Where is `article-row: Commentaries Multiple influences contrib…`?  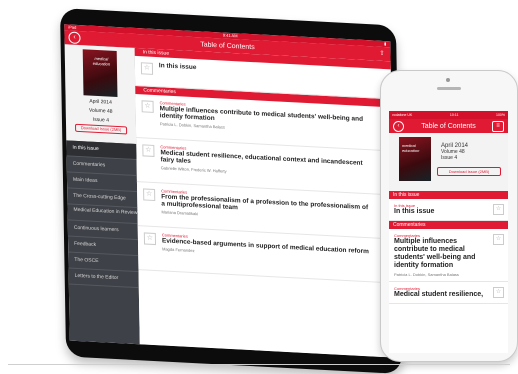 article-row: Commentaries Multiple influences contrib… is located at coordinates (448, 255).